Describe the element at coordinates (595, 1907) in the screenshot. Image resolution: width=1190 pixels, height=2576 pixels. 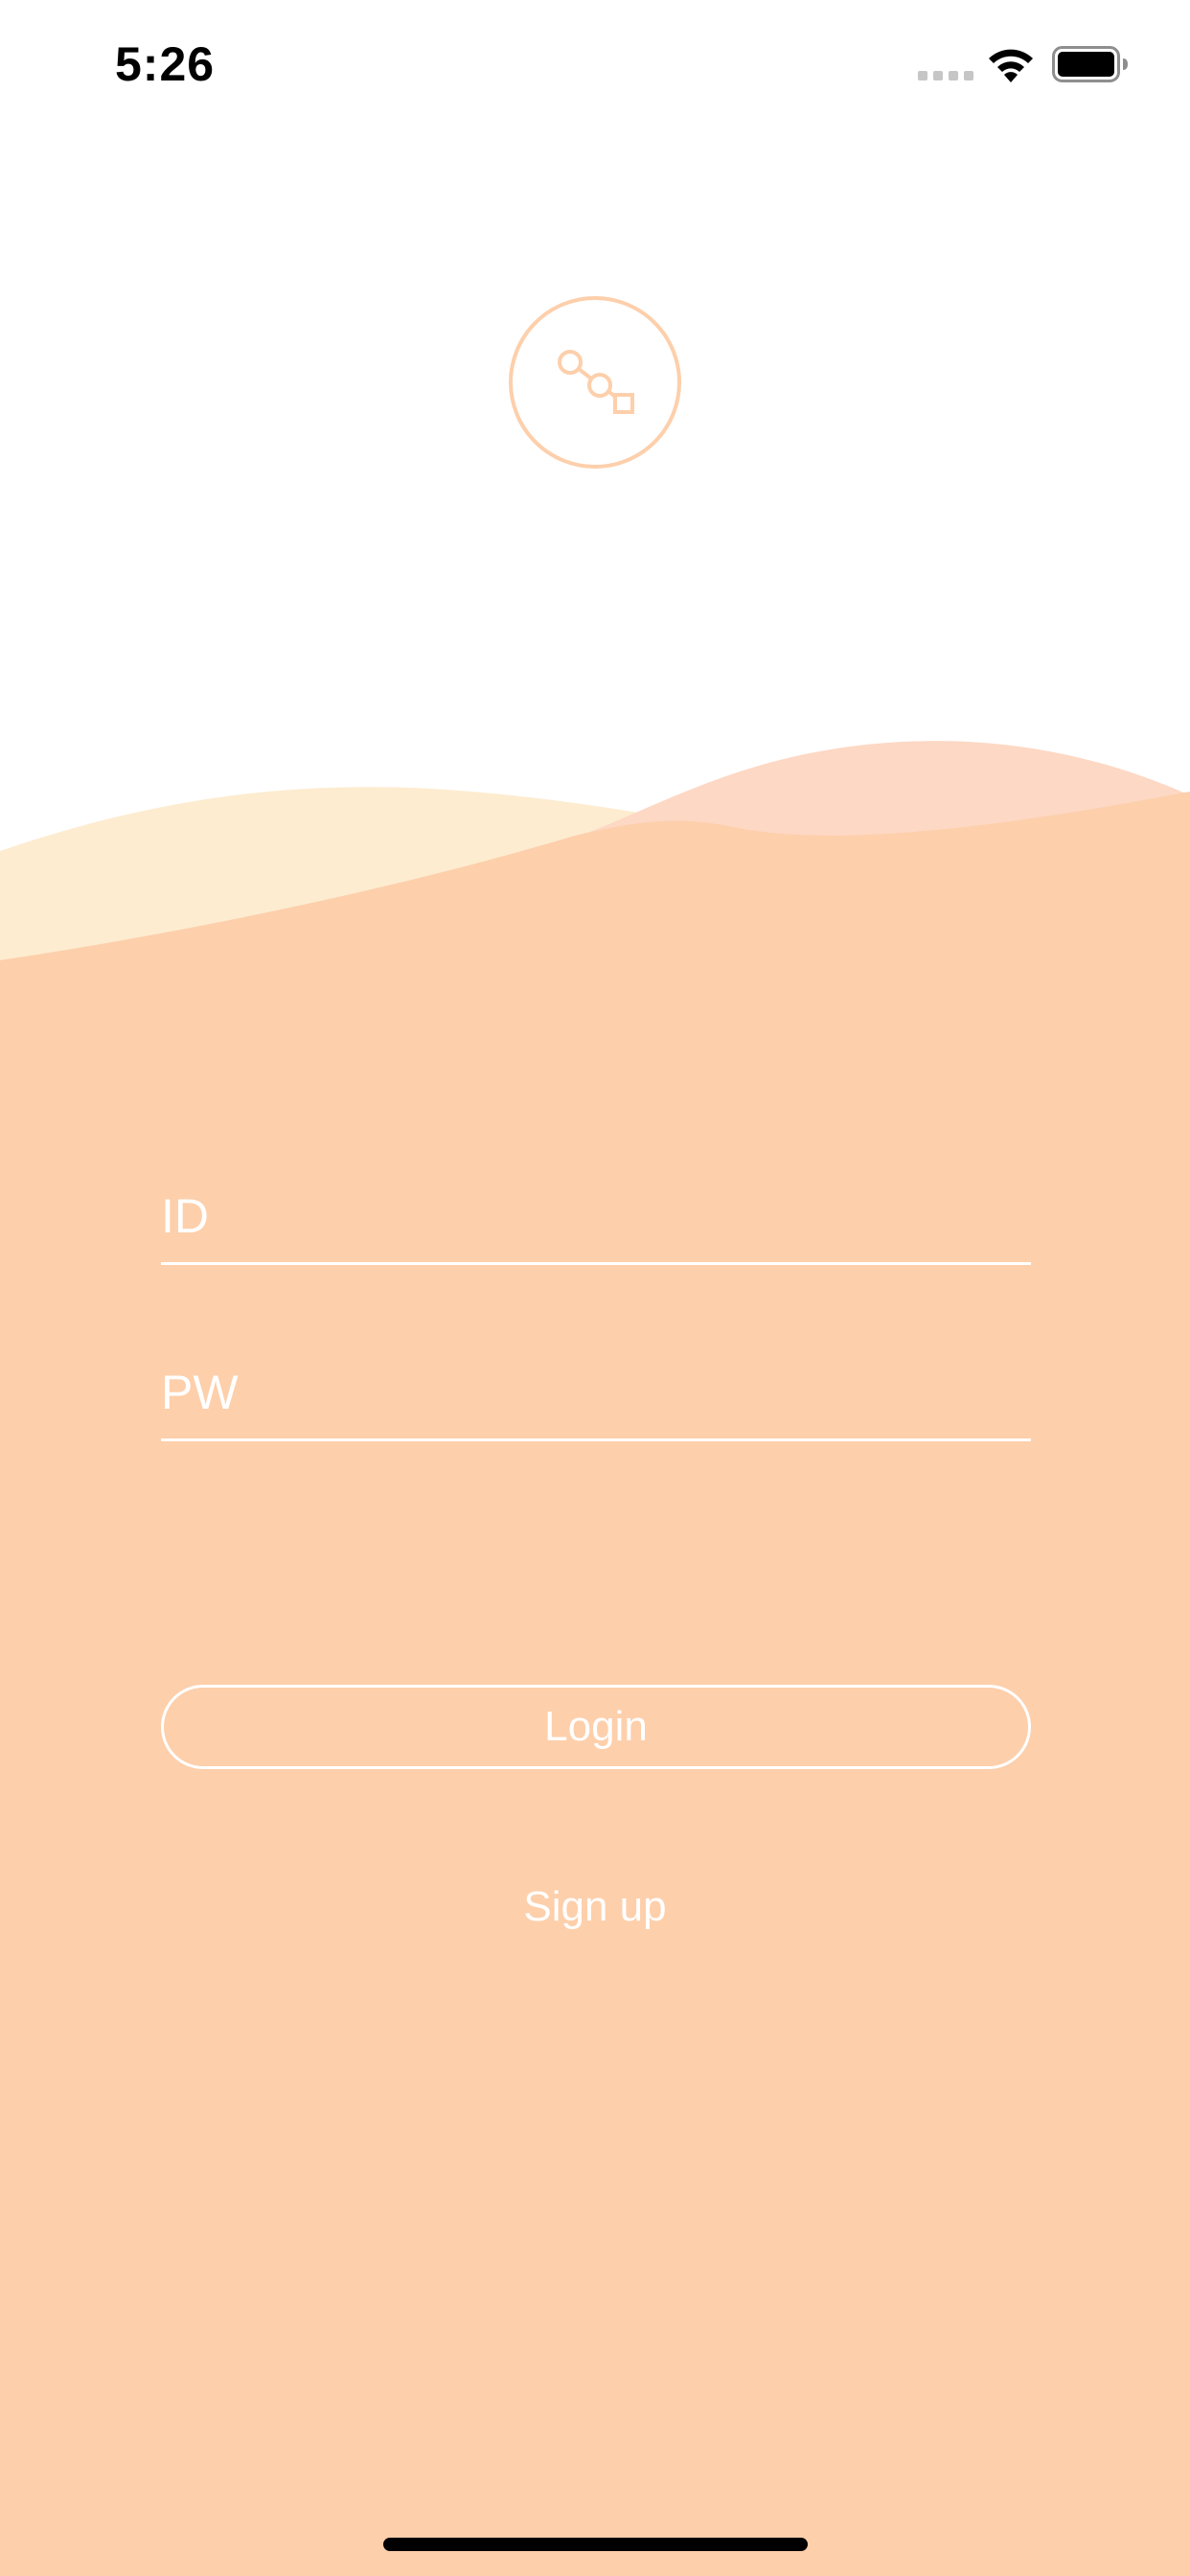
I see `signup-link: Sign up` at that location.